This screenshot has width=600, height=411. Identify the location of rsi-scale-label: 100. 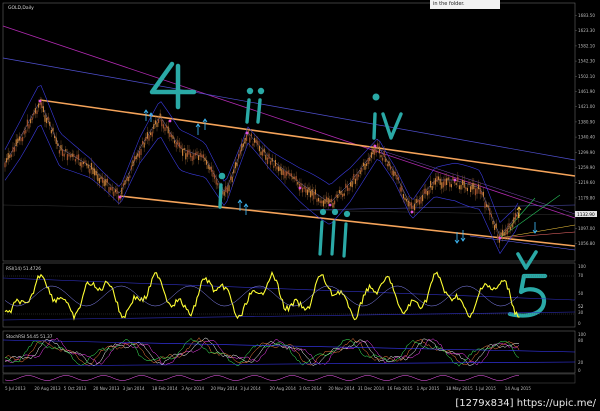
(582, 266).